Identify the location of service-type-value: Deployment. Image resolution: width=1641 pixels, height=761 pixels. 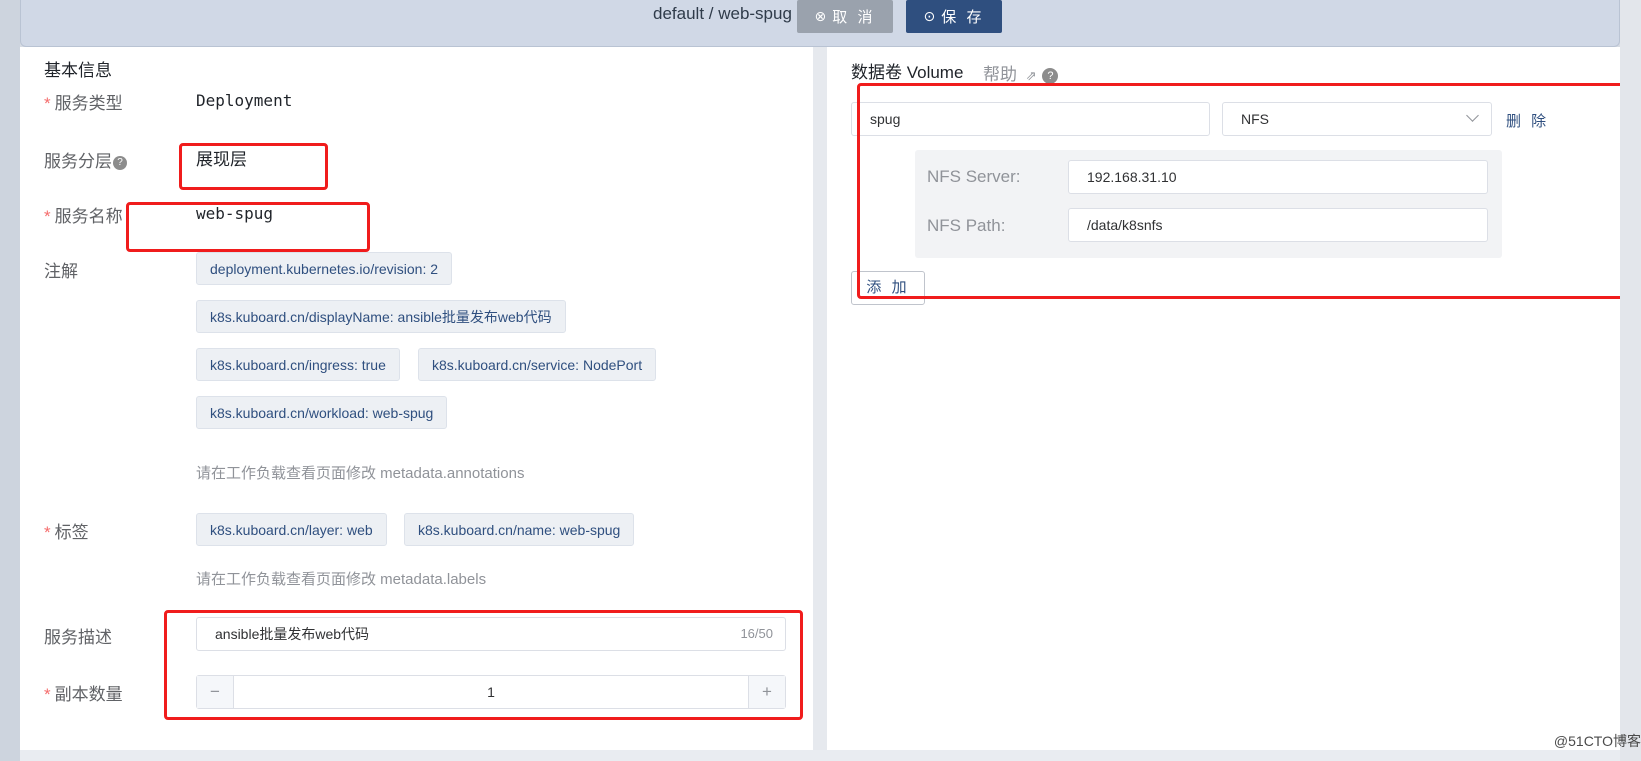
(244, 100).